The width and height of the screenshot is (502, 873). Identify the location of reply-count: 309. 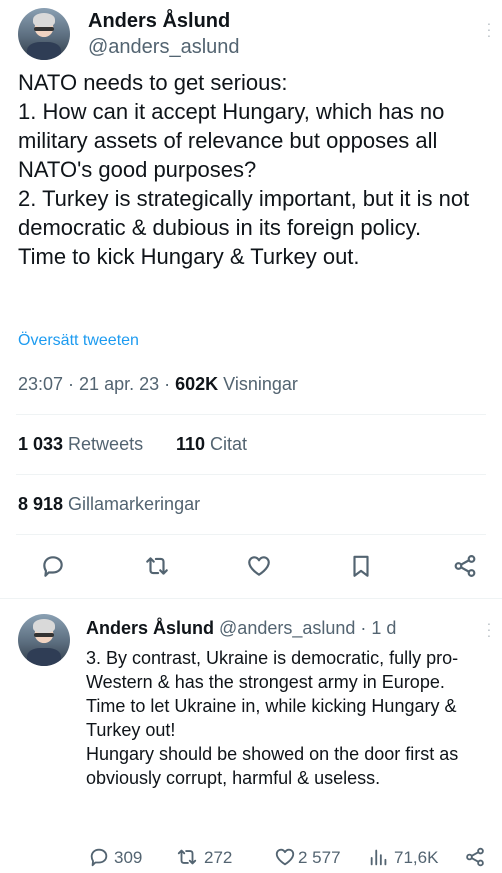
(128, 857).